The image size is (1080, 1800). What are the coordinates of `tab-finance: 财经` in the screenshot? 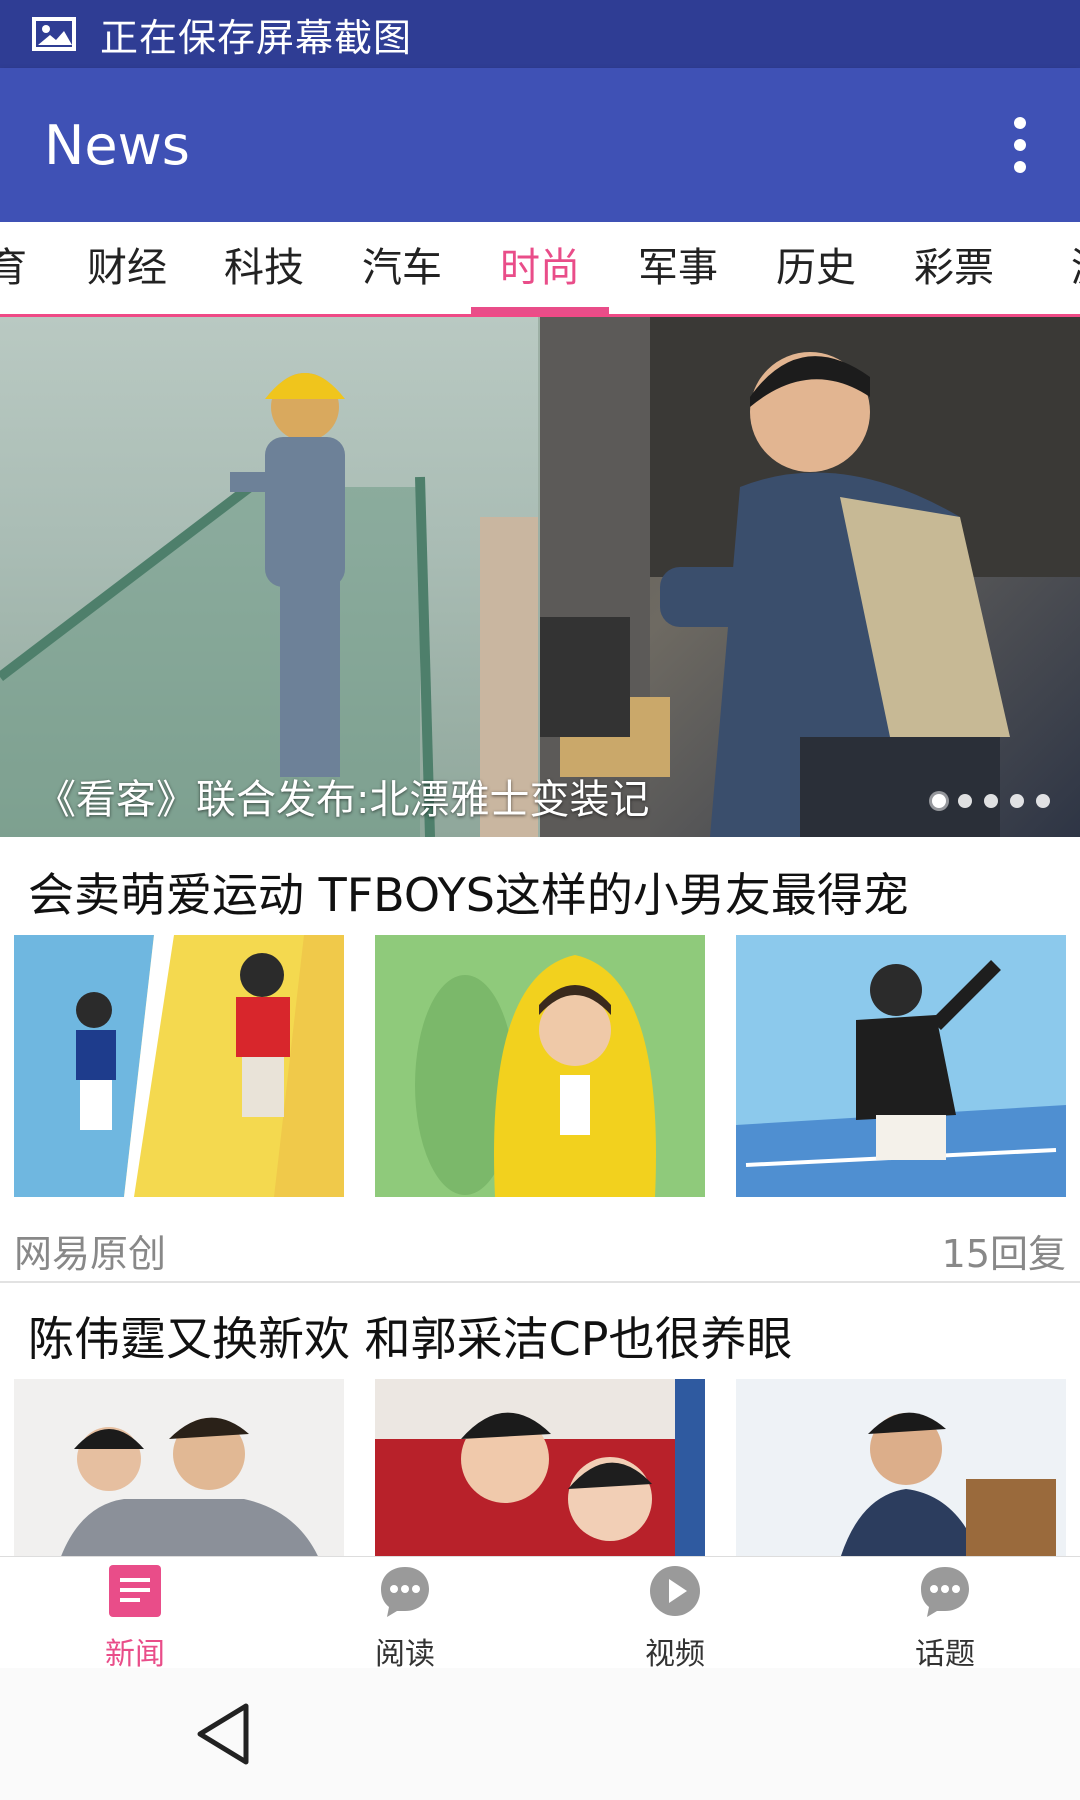 It's located at (127, 268).